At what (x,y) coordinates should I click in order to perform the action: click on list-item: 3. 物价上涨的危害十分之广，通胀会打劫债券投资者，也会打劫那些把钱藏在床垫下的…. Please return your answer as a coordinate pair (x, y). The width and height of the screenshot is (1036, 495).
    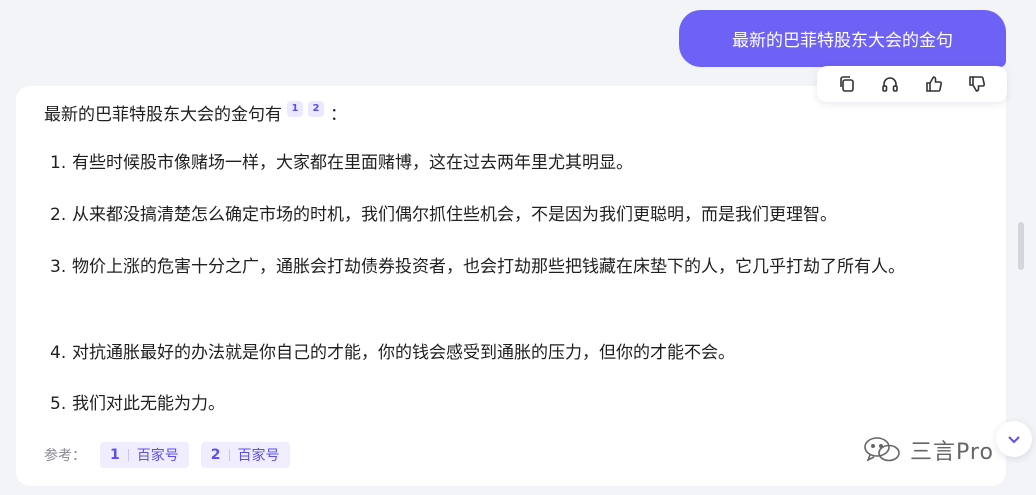
    Looking at the image, I should click on (477, 267).